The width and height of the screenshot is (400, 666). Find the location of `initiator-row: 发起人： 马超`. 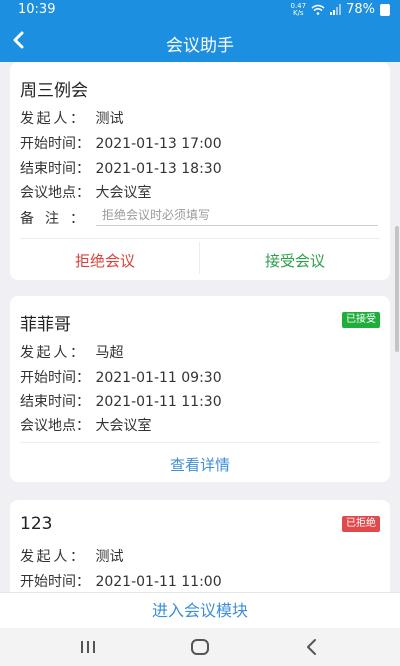

initiator-row: 发起人： 马超 is located at coordinates (71, 352).